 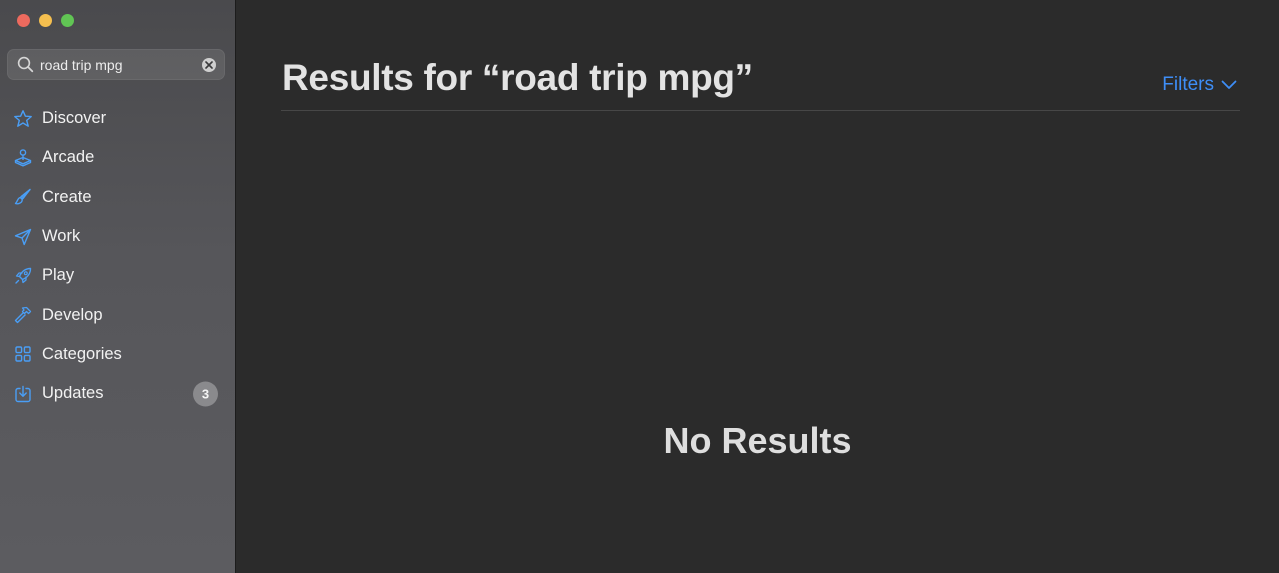 What do you see at coordinates (517, 77) in the screenshot?
I see `page-title: Results for “road trip mpg”` at bounding box center [517, 77].